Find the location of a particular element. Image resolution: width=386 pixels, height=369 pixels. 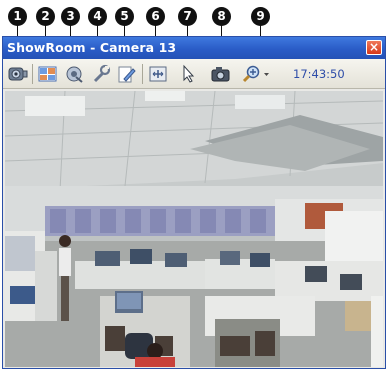

zoom-icon is located at coordinates (255, 74).